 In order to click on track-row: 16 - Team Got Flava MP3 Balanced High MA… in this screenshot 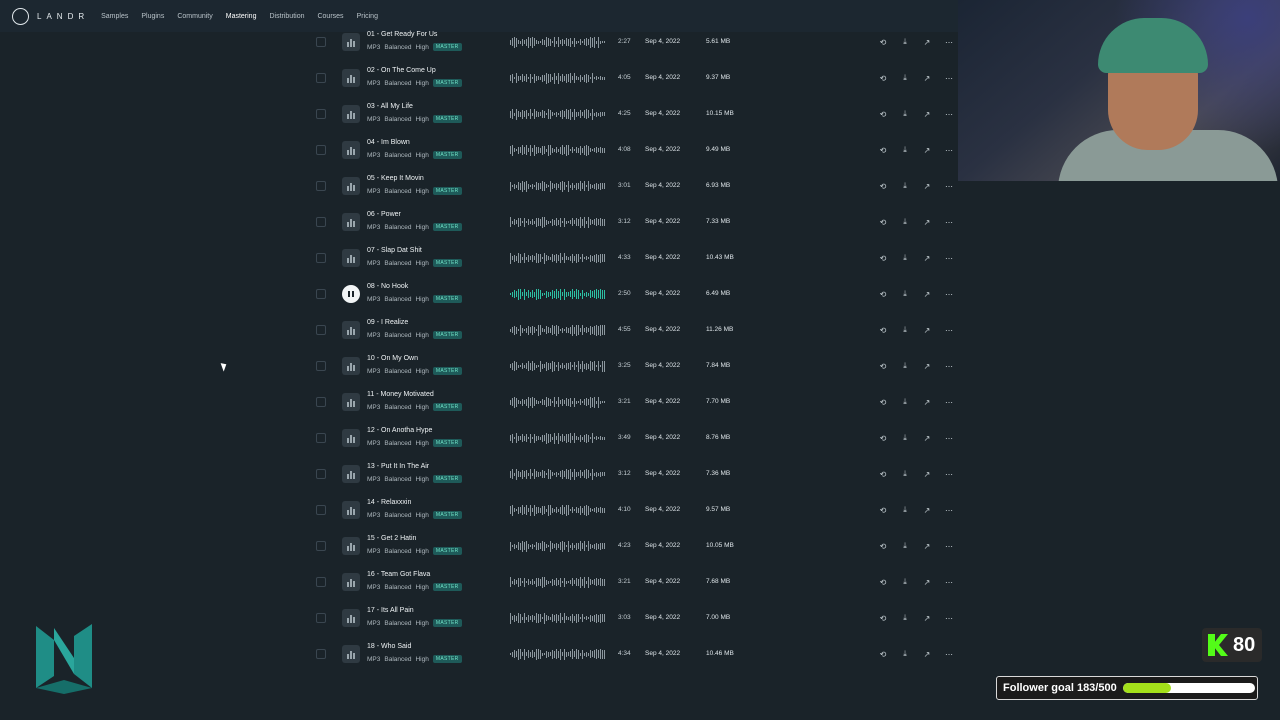, I will do `click(630, 582)`.